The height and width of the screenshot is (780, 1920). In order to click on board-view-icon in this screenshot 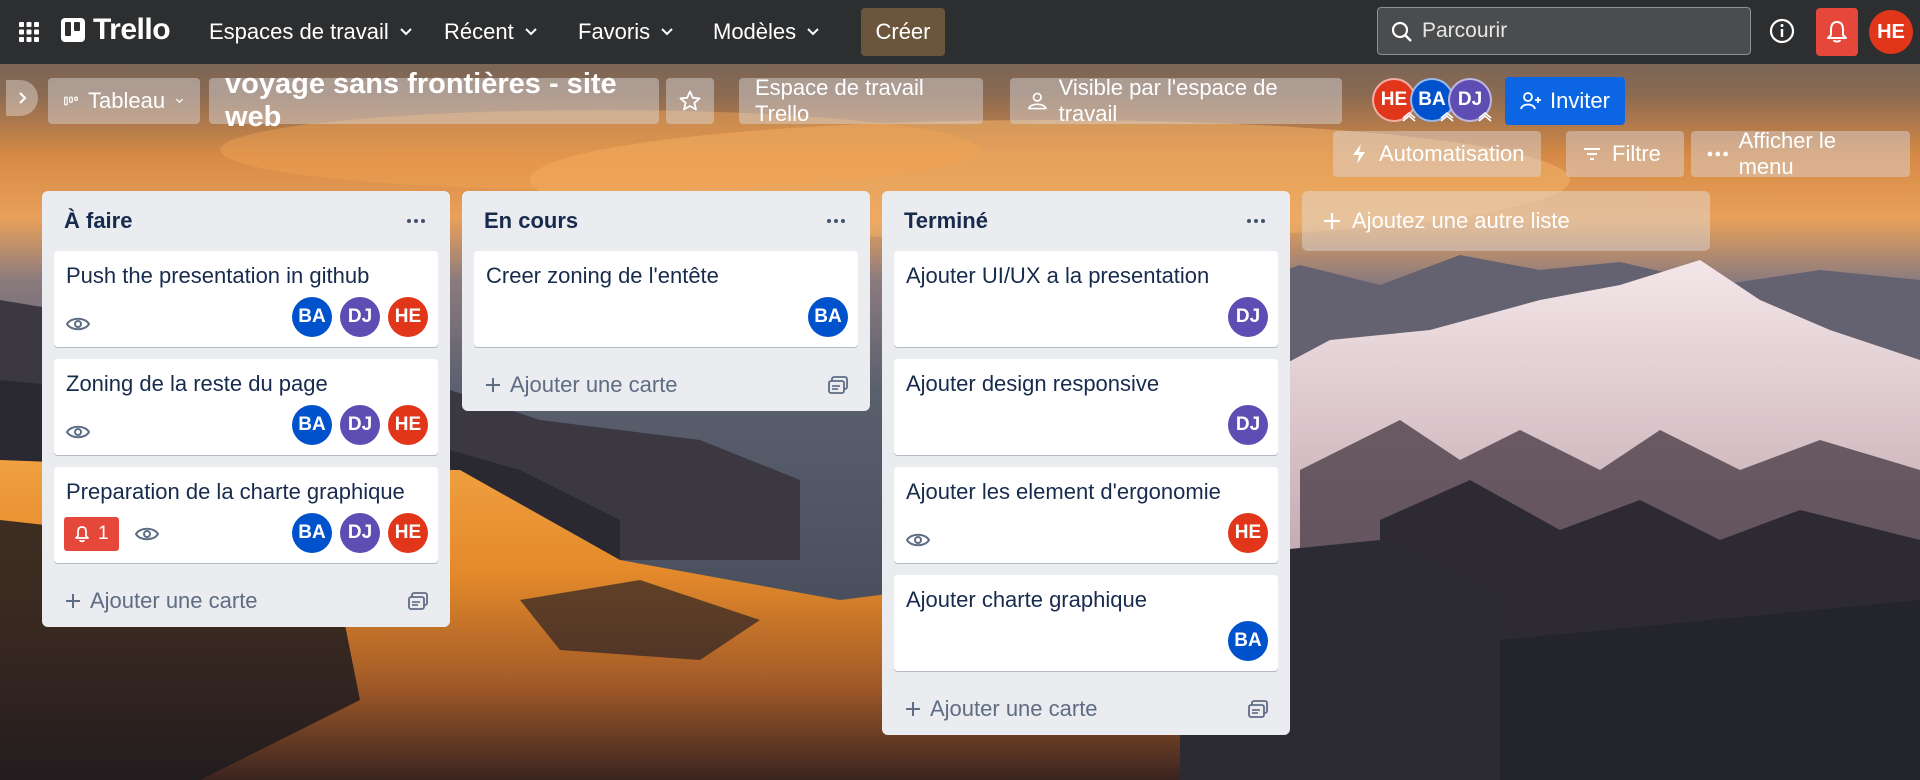, I will do `click(71, 101)`.